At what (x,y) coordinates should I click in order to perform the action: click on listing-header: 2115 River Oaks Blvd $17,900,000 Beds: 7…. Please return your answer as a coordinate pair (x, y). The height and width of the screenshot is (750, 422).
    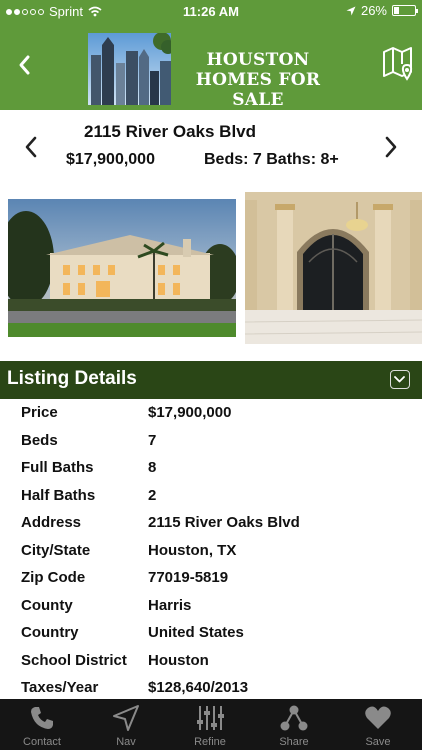
    Looking at the image, I should click on (211, 150).